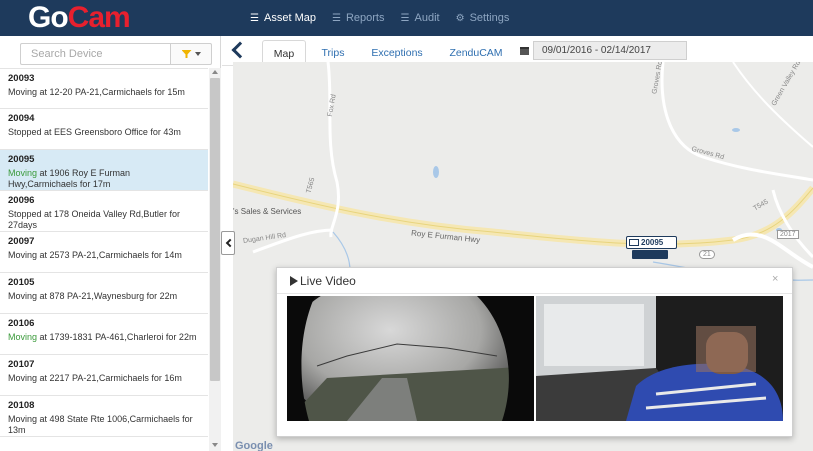 Image resolution: width=813 pixels, height=451 pixels. Describe the element at coordinates (117, 337) in the screenshot. I see `device-status-location: at 1739-1831 PA-461,Charleroi for 22m` at that location.